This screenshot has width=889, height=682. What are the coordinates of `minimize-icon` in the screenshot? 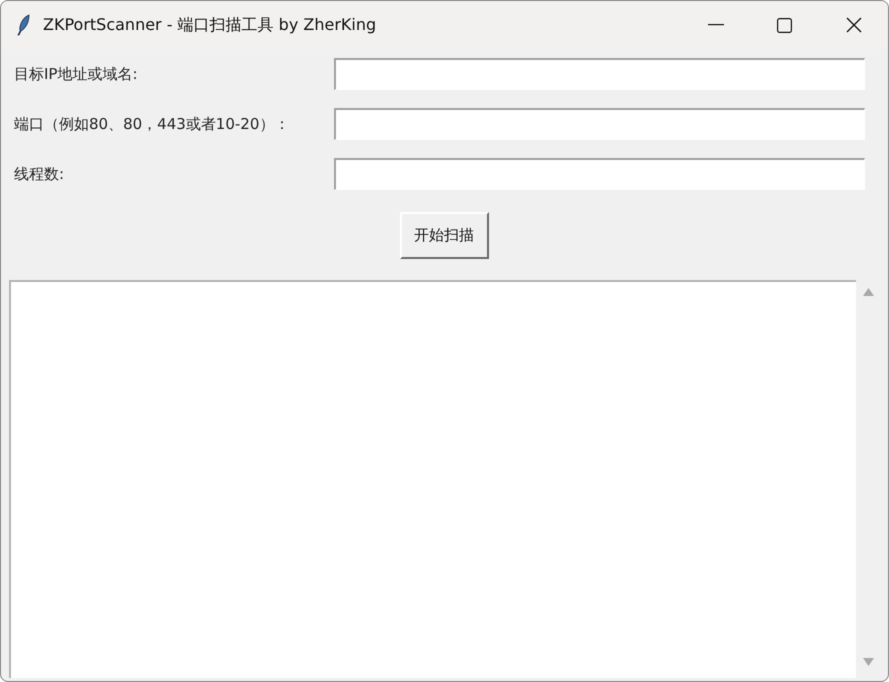 It's located at (716, 25).